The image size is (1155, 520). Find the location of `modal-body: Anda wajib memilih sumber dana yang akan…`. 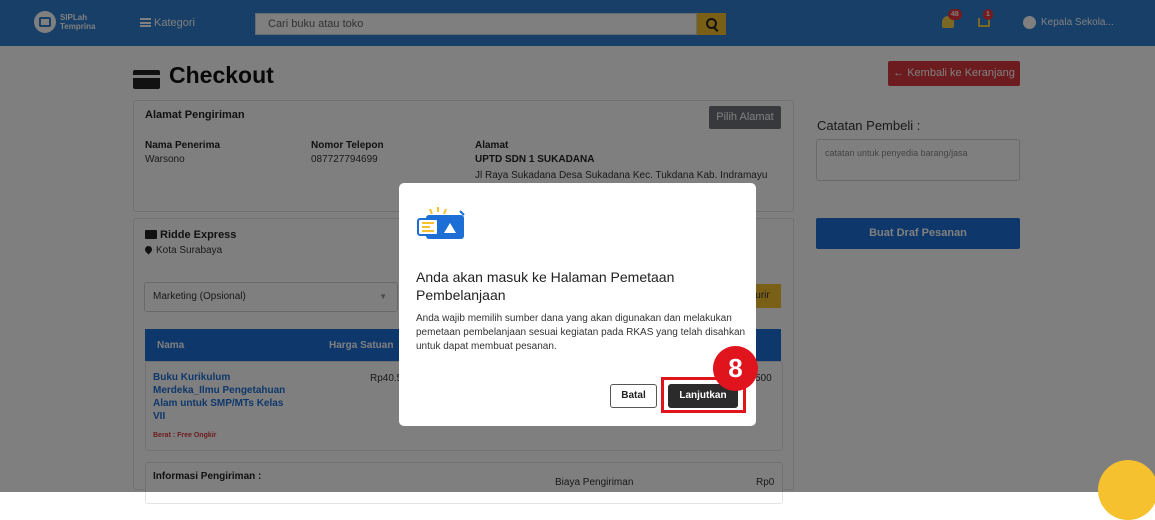

modal-body: Anda wajib memilih sumber dana yang akan… is located at coordinates (581, 332).